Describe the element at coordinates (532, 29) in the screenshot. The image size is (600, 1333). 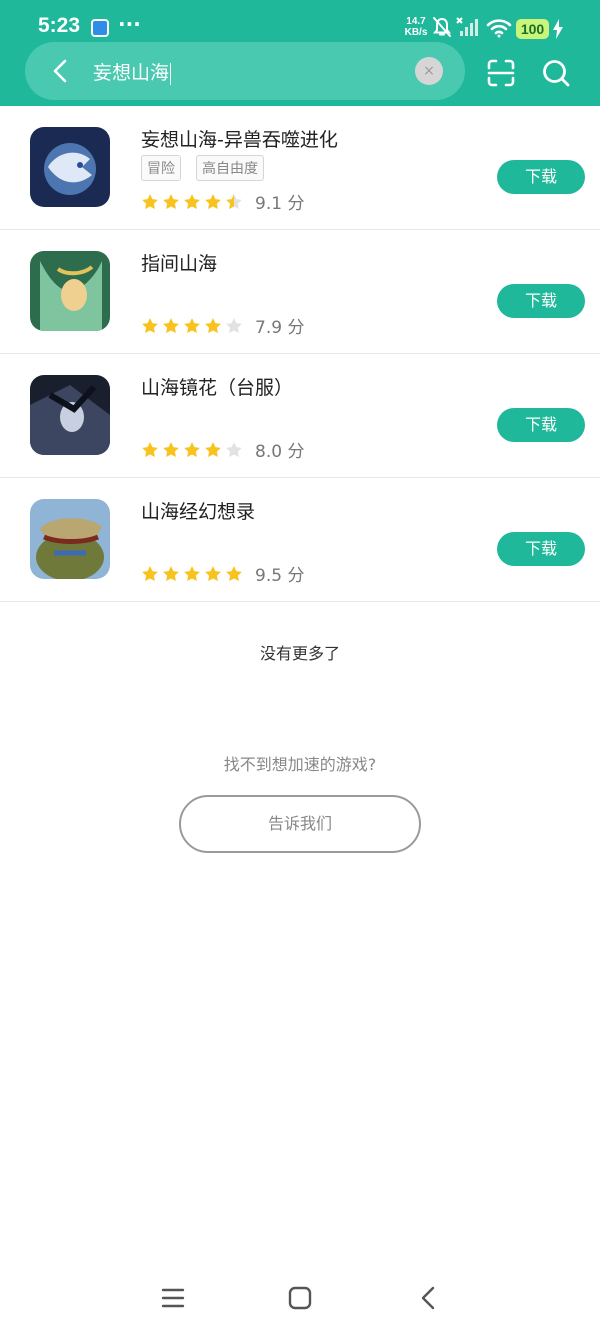
I see `battery-level: 100` at that location.